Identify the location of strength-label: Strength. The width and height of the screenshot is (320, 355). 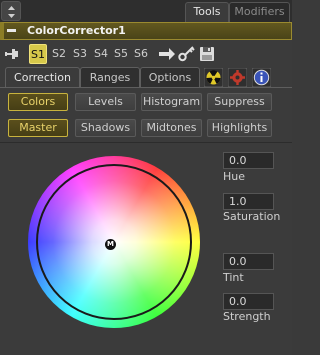
(247, 316).